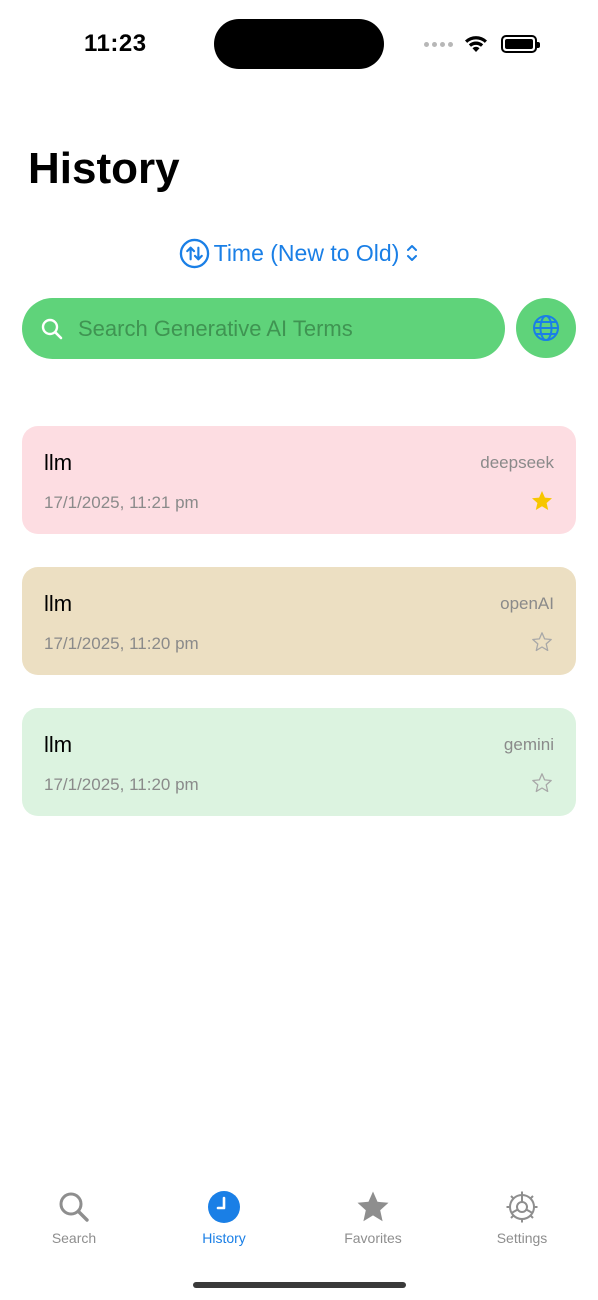 The width and height of the screenshot is (598, 1300). Describe the element at coordinates (373, 1238) in the screenshot. I see `tab-label: Favorites` at that location.